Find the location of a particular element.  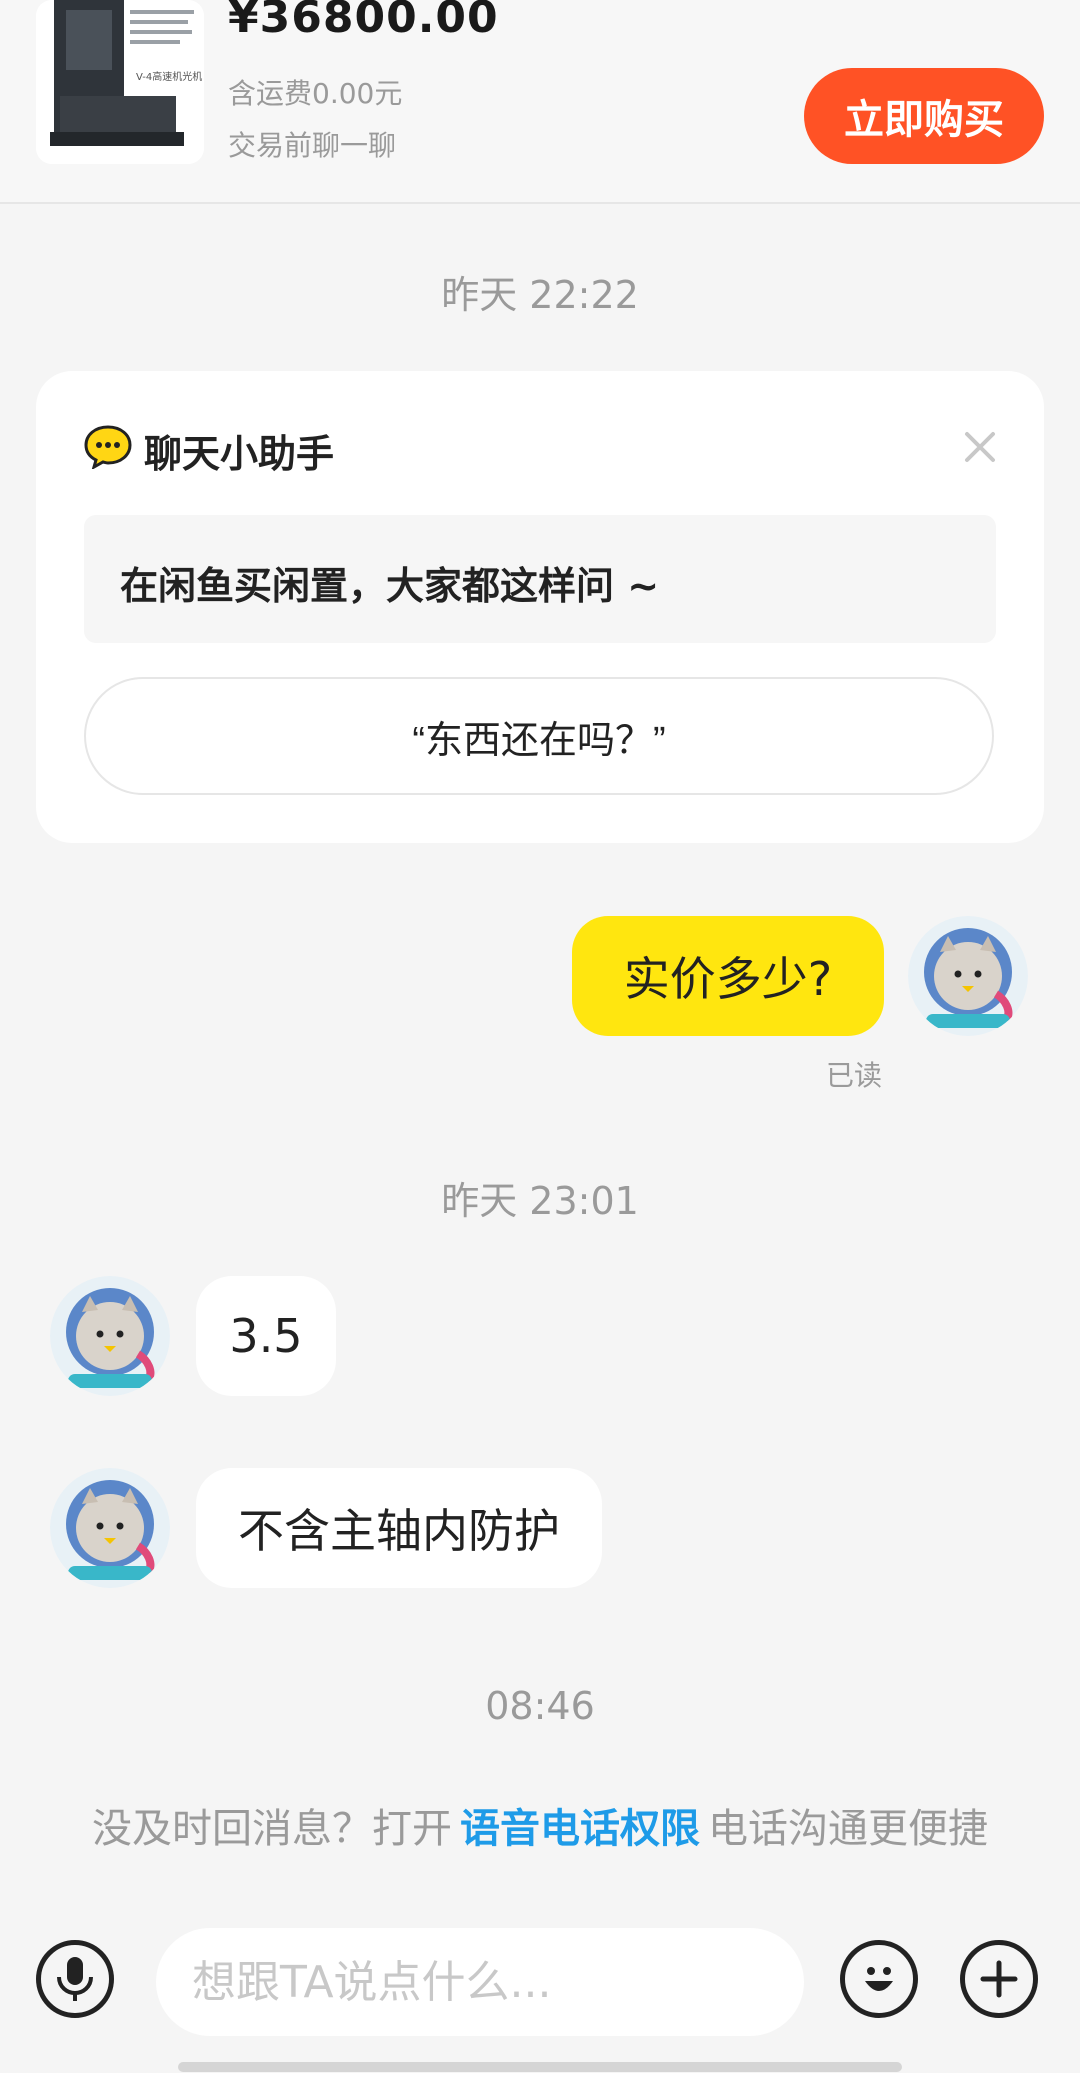

shipping-fee-text: 含运费0.00元 is located at coordinates (315, 93).